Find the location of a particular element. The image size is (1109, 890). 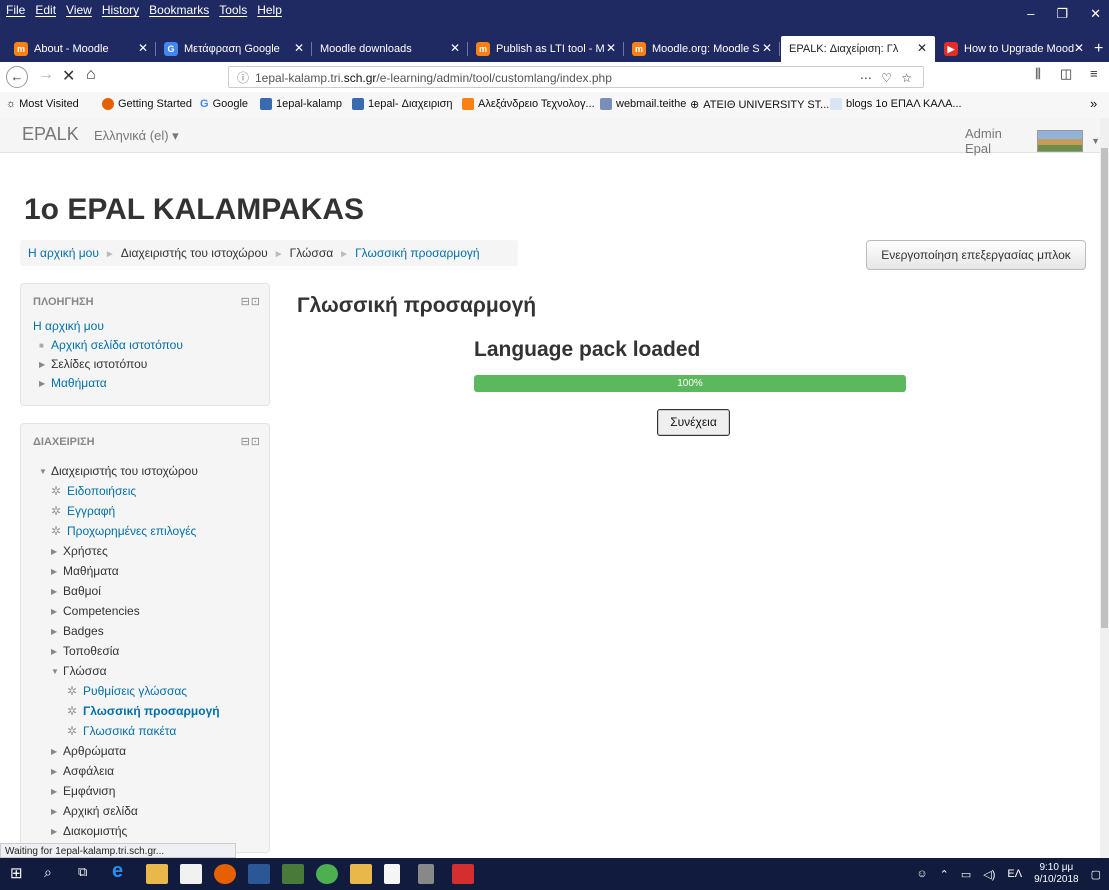

bookmark-getting-started: Getting Started is located at coordinates (147, 104).